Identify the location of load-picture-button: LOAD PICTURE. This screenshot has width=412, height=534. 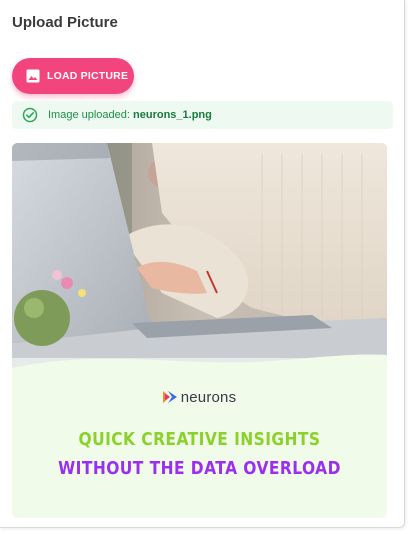
(73, 76).